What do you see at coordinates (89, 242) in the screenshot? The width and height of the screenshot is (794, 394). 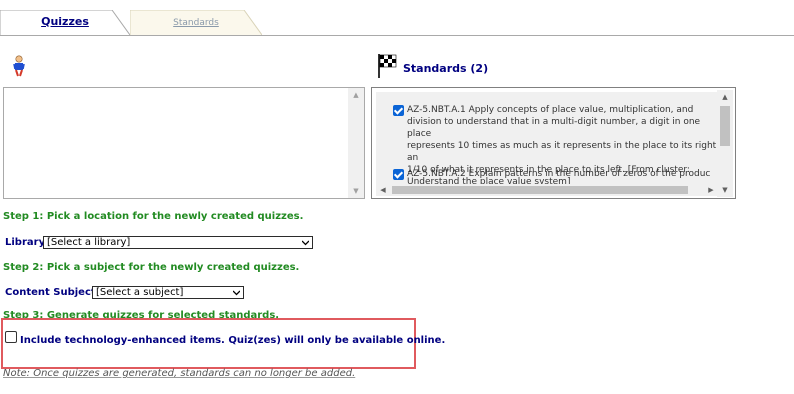 I see `library-selected-value: [Select a library]` at bounding box center [89, 242].